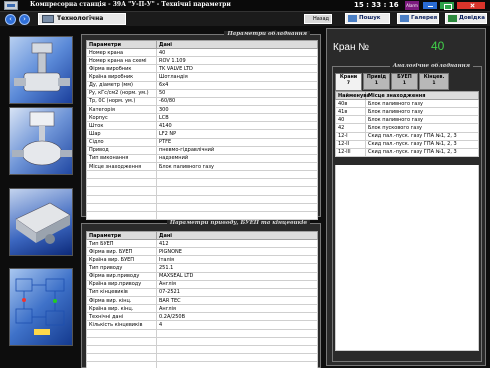  Describe the element at coordinates (121, 150) in the screenshot. I see `table-cell-key: Привод` at that location.